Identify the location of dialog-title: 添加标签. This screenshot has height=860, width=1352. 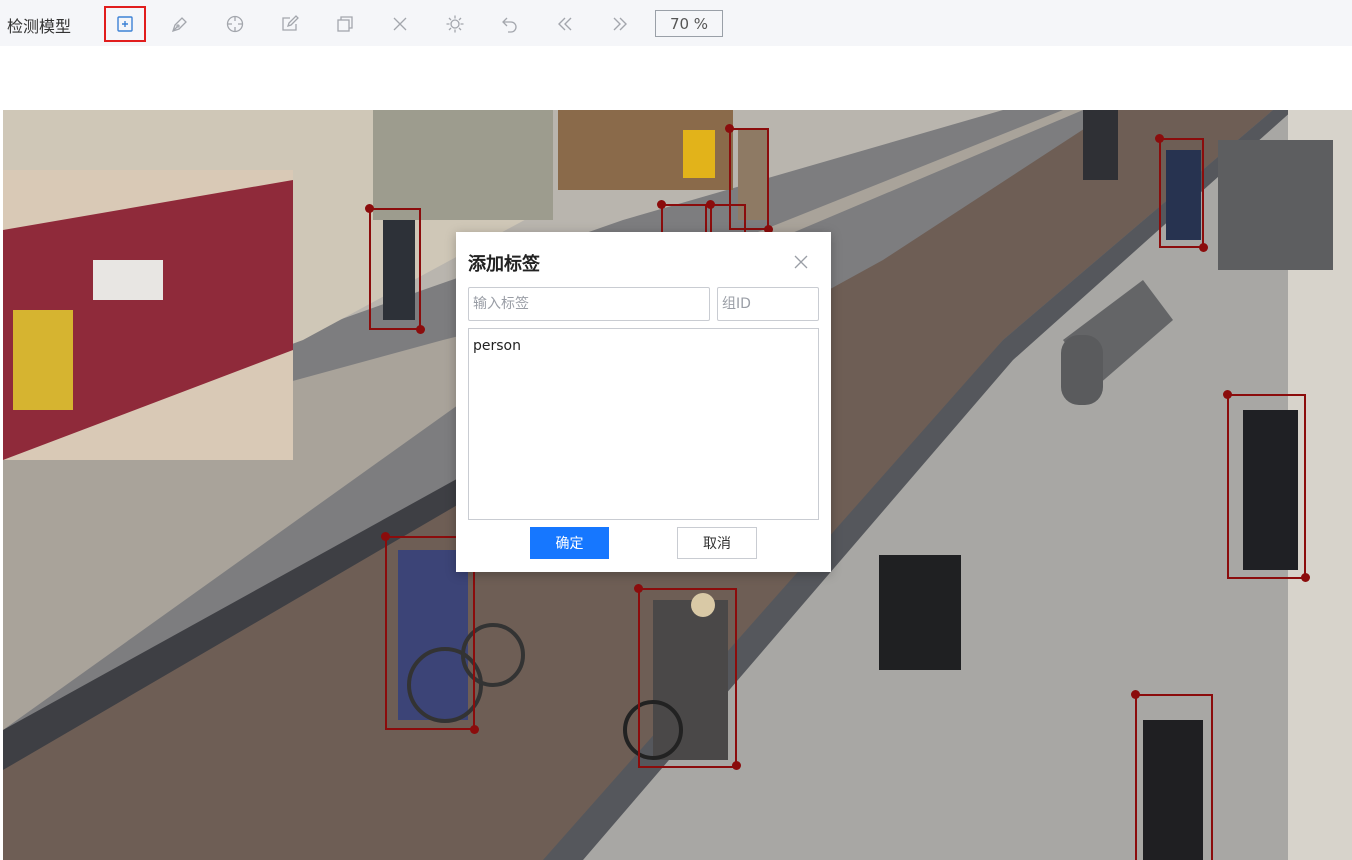
(504, 264).